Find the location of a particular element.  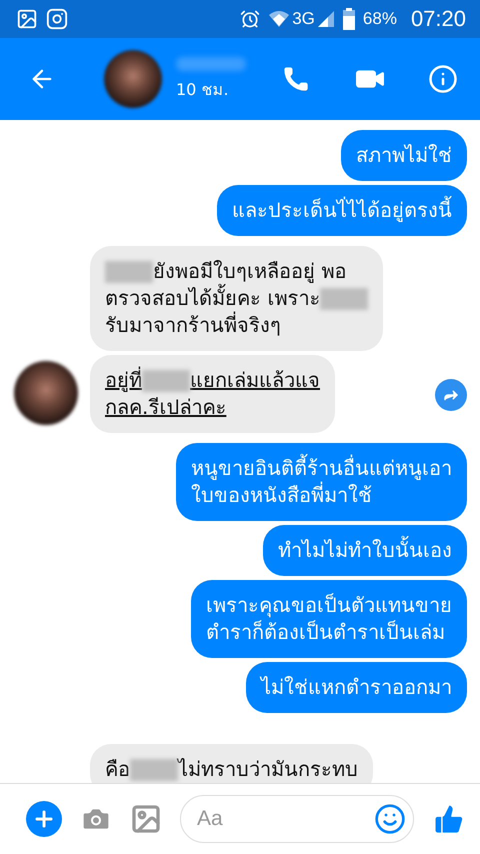

smiley-icon is located at coordinates (390, 819).